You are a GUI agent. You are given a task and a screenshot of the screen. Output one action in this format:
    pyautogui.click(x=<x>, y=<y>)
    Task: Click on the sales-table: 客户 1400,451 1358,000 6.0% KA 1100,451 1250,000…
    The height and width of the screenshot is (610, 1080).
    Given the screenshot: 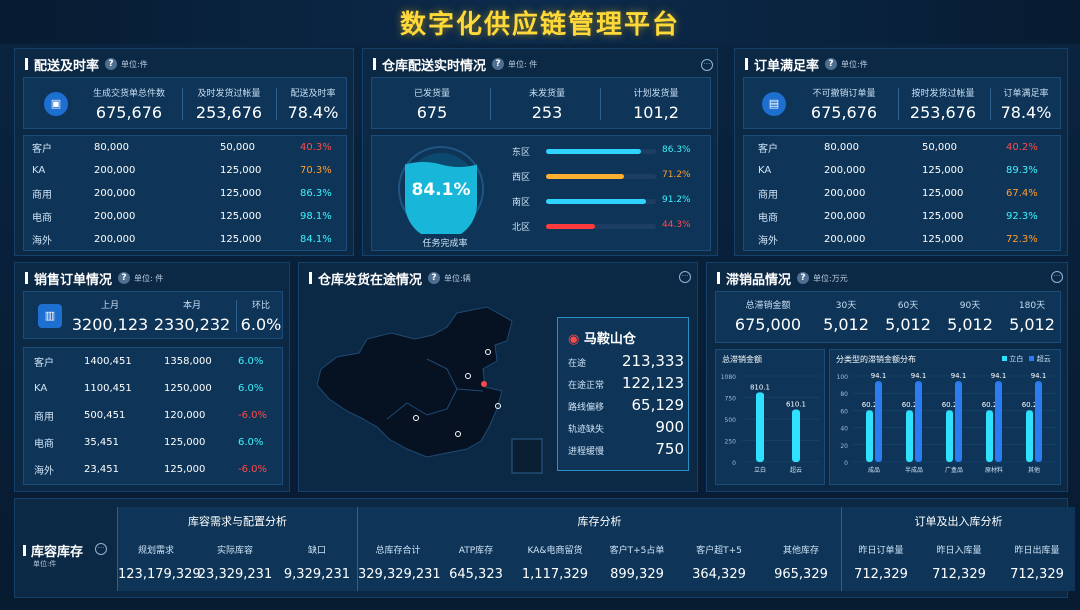 What is the action you would take?
    pyautogui.click(x=153, y=416)
    